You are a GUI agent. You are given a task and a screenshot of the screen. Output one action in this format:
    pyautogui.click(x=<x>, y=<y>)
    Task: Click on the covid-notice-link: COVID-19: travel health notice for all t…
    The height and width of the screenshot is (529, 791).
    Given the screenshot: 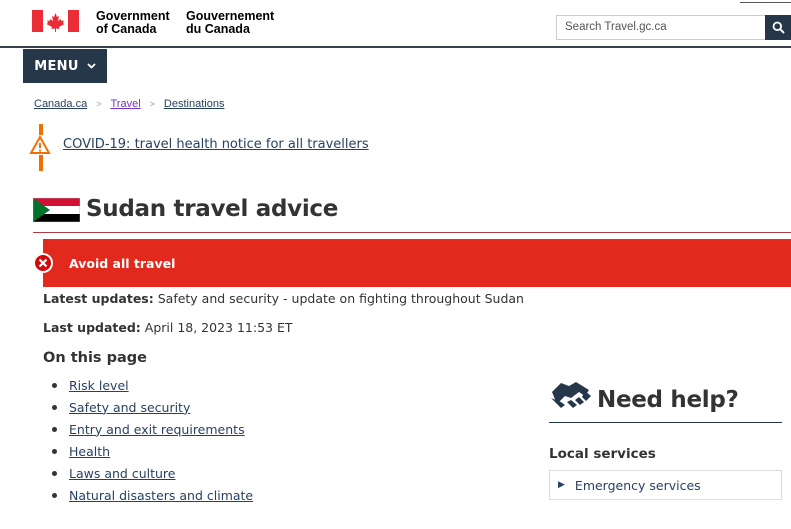 What is the action you would take?
    pyautogui.click(x=216, y=144)
    